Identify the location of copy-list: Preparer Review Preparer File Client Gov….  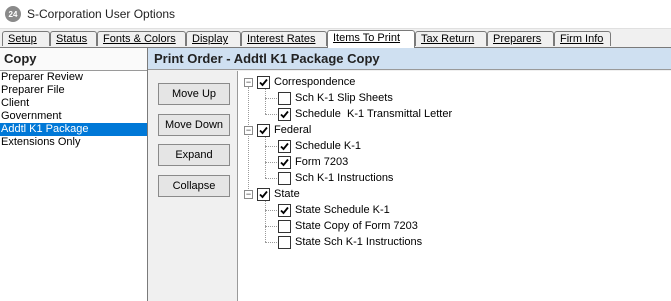
(73, 110).